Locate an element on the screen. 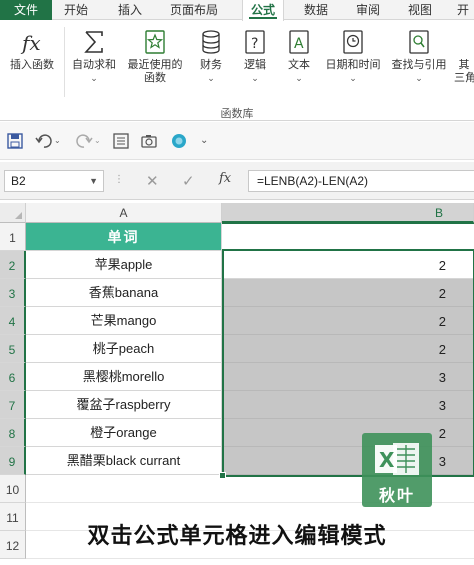 The width and height of the screenshot is (474, 565). function-library-group-label: 函数库 is located at coordinates (237, 114).